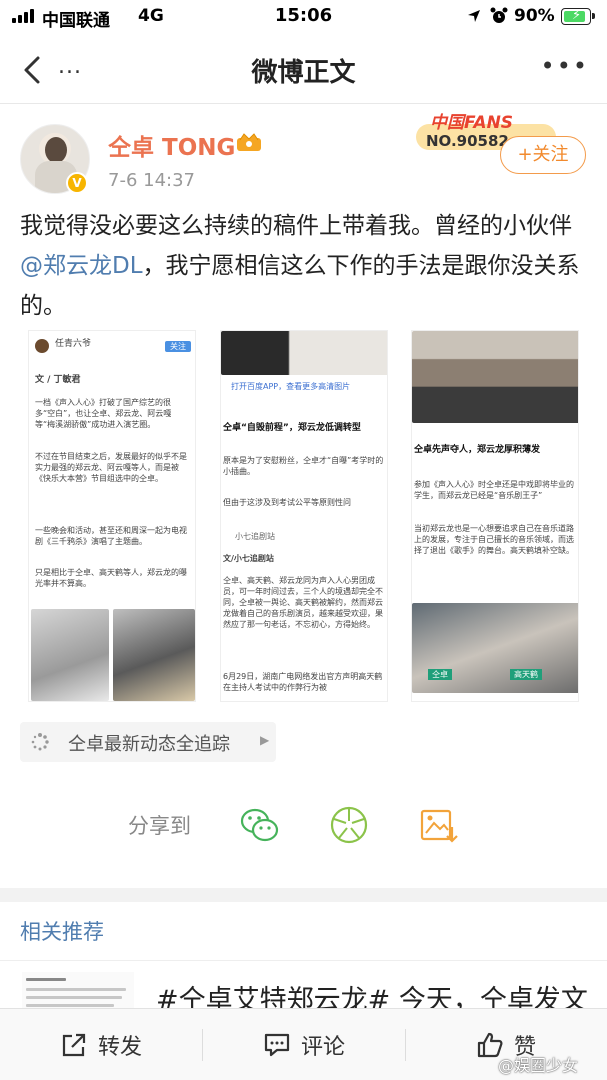 Image resolution: width=607 pixels, height=1080 pixels. Describe the element at coordinates (467, 141) in the screenshot. I see `fans-badge-number: NO.90582` at that location.